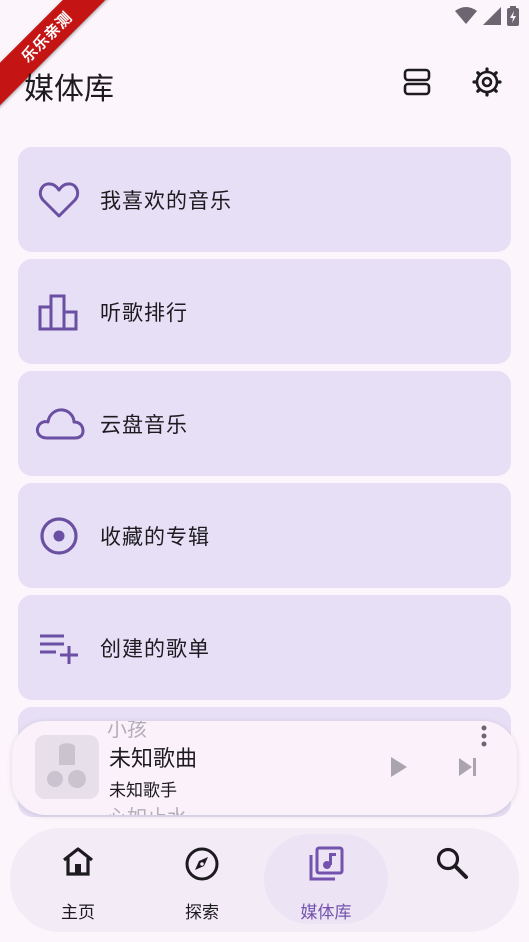 The image size is (529, 942). I want to click on song-artist: 未知歌手, so click(143, 791).